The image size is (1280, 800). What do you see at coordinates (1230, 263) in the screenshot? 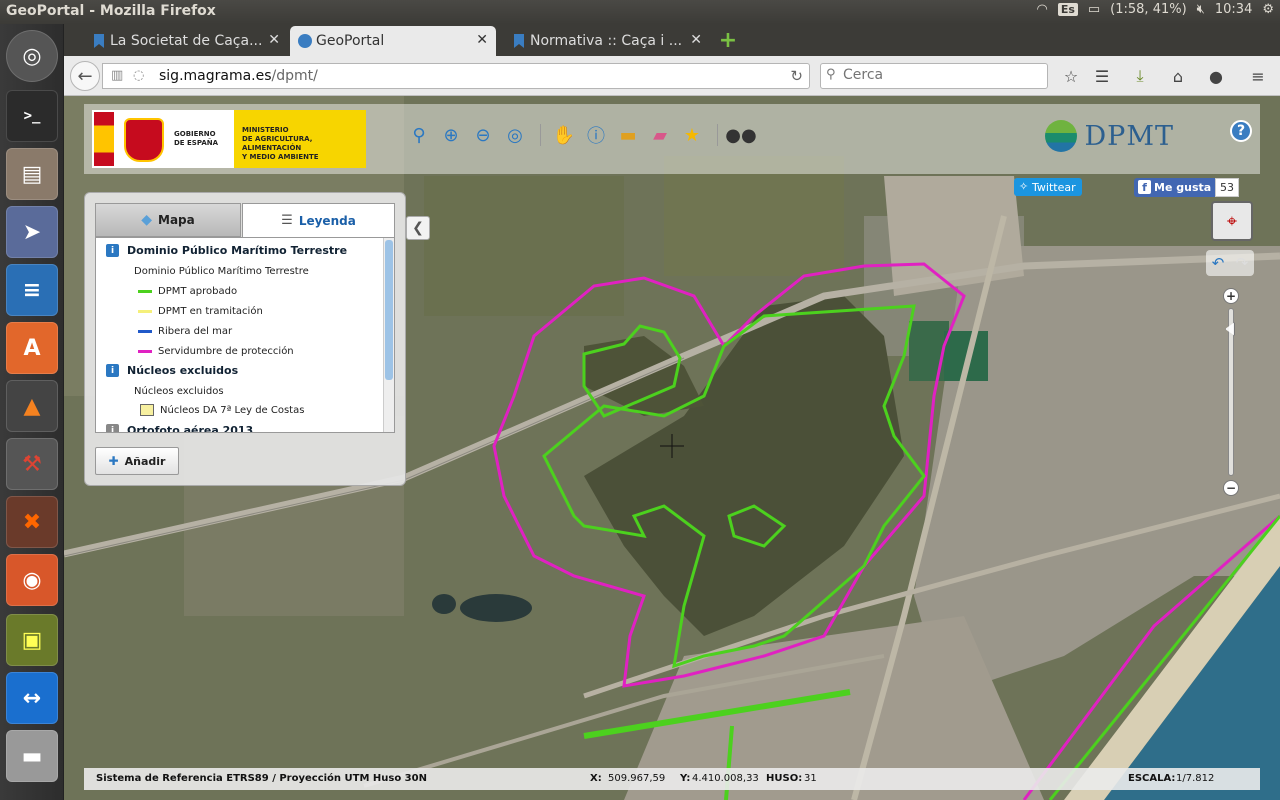
I see `history-controls: ↶ ↷` at bounding box center [1230, 263].